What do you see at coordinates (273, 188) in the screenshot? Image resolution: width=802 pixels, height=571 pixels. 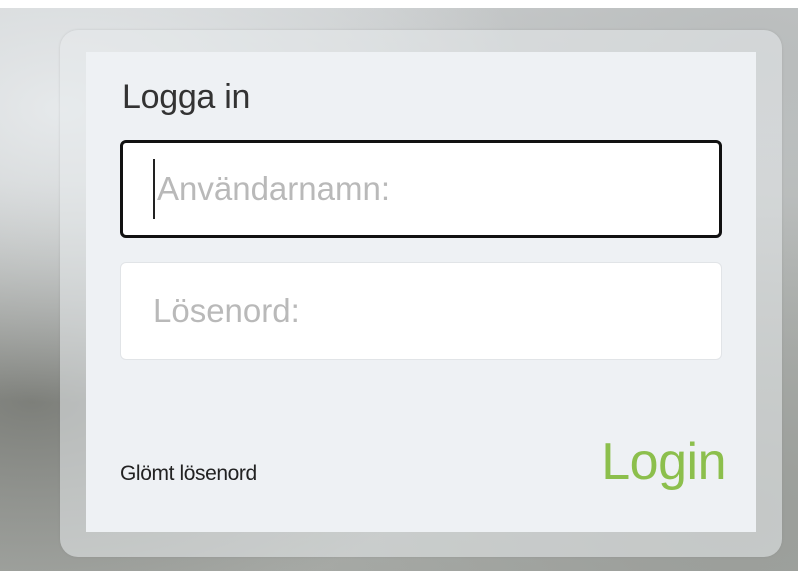 I see `username-placeholder: Användarnamn:` at bounding box center [273, 188].